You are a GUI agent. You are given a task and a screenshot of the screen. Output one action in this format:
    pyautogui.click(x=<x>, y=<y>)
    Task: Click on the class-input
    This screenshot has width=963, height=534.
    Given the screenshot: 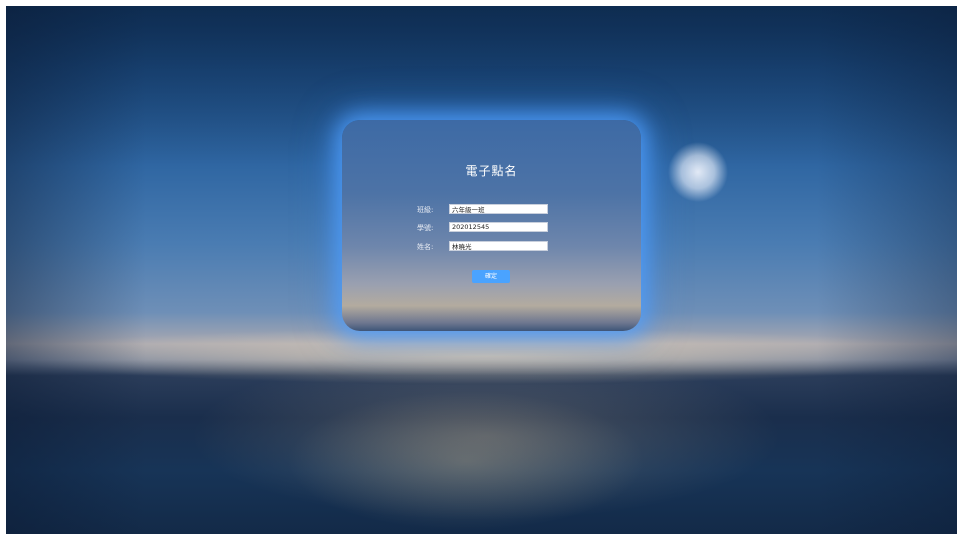 What is the action you would take?
    pyautogui.click(x=498, y=209)
    